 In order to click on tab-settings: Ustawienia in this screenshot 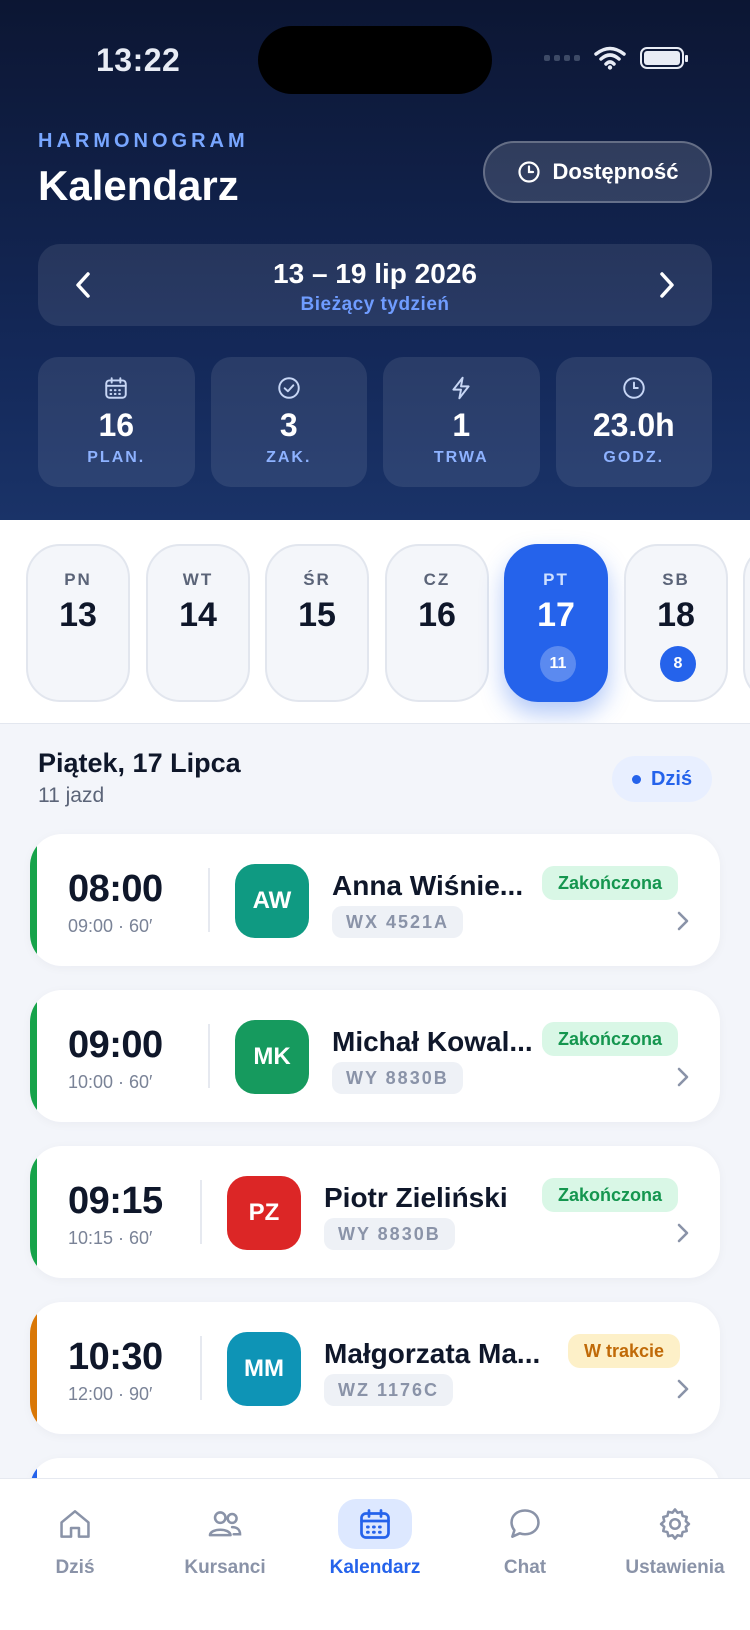, I will do `click(675, 1539)`.